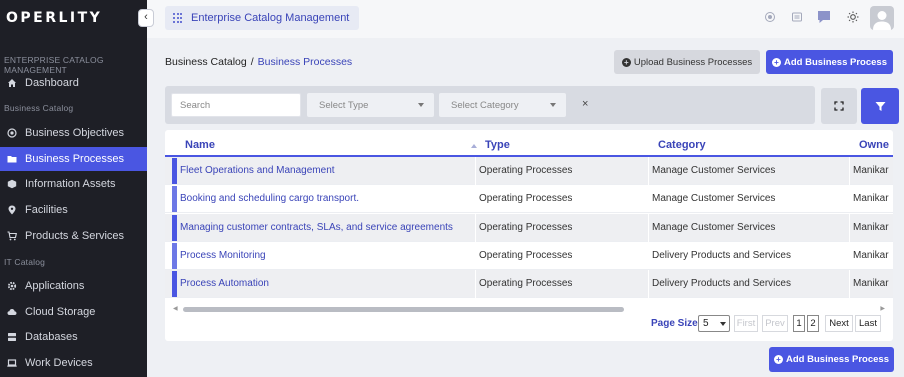  Describe the element at coordinates (746, 323) in the screenshot. I see `first-page-button: First` at that location.